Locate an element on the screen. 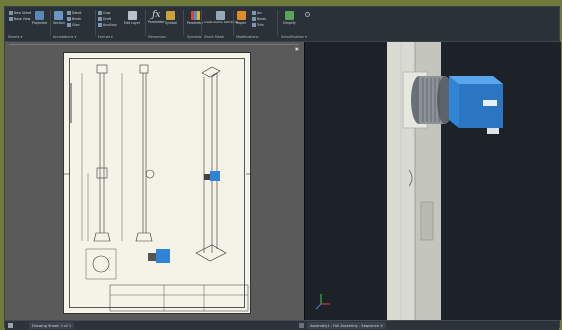  ribbon-group-dimension: ƒx Parameter Symbol Dimension is located at coordinates (165, 24).